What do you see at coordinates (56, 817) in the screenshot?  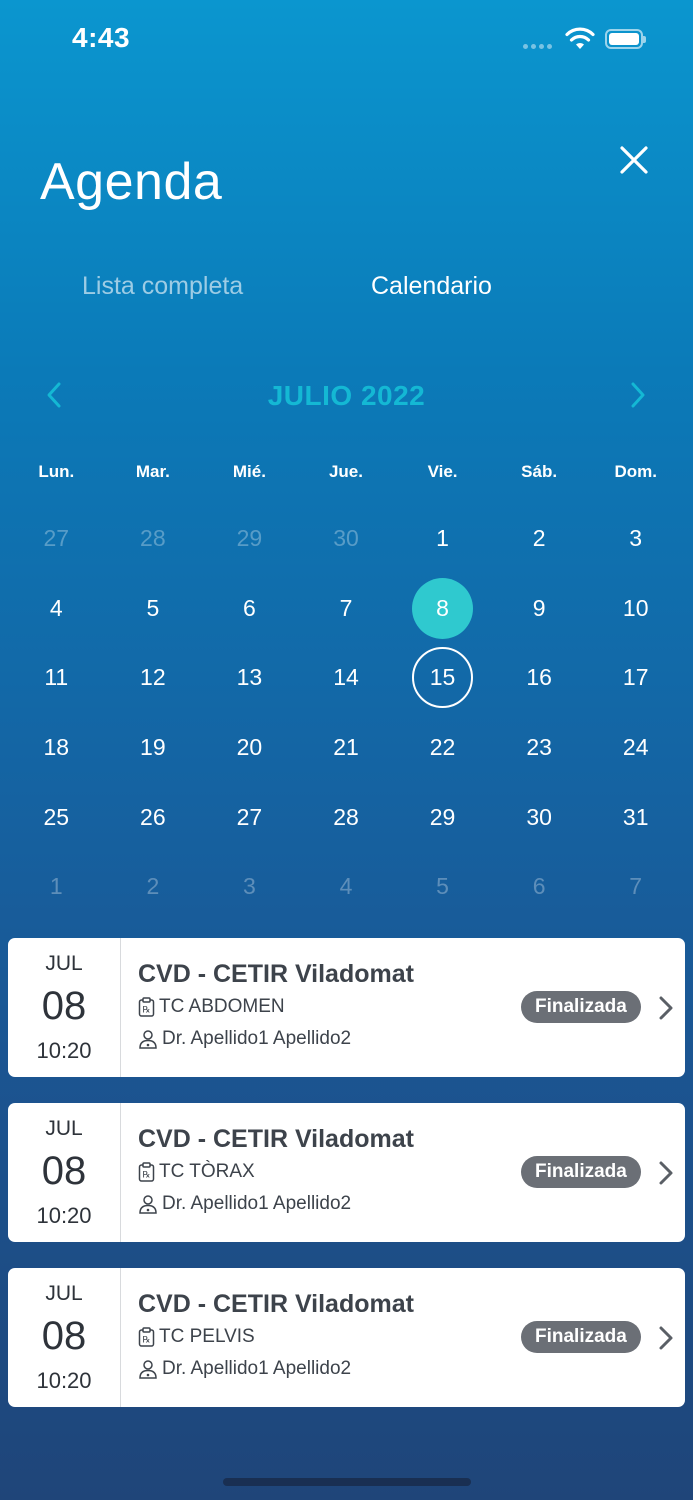 I see `calendar-day: 25` at bounding box center [56, 817].